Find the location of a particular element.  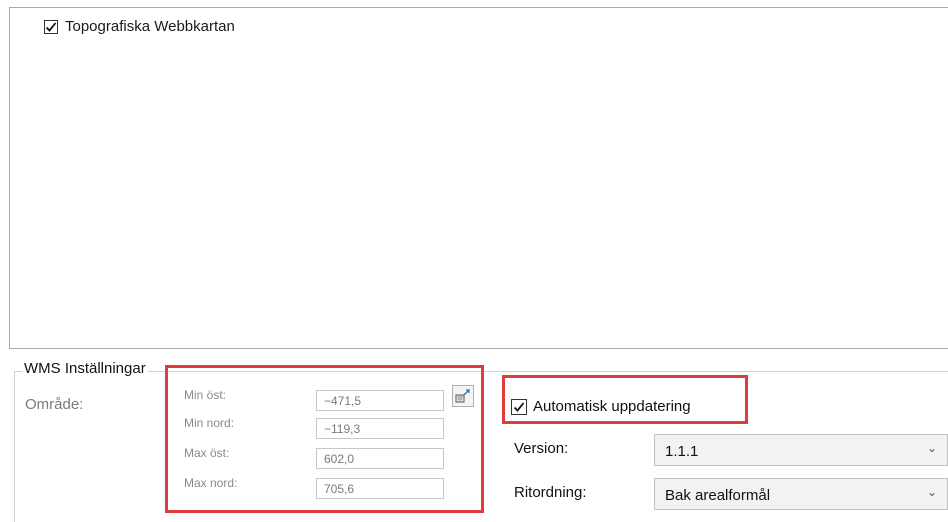

layer-label: Topografiska Webbkartan is located at coordinates (150, 26).